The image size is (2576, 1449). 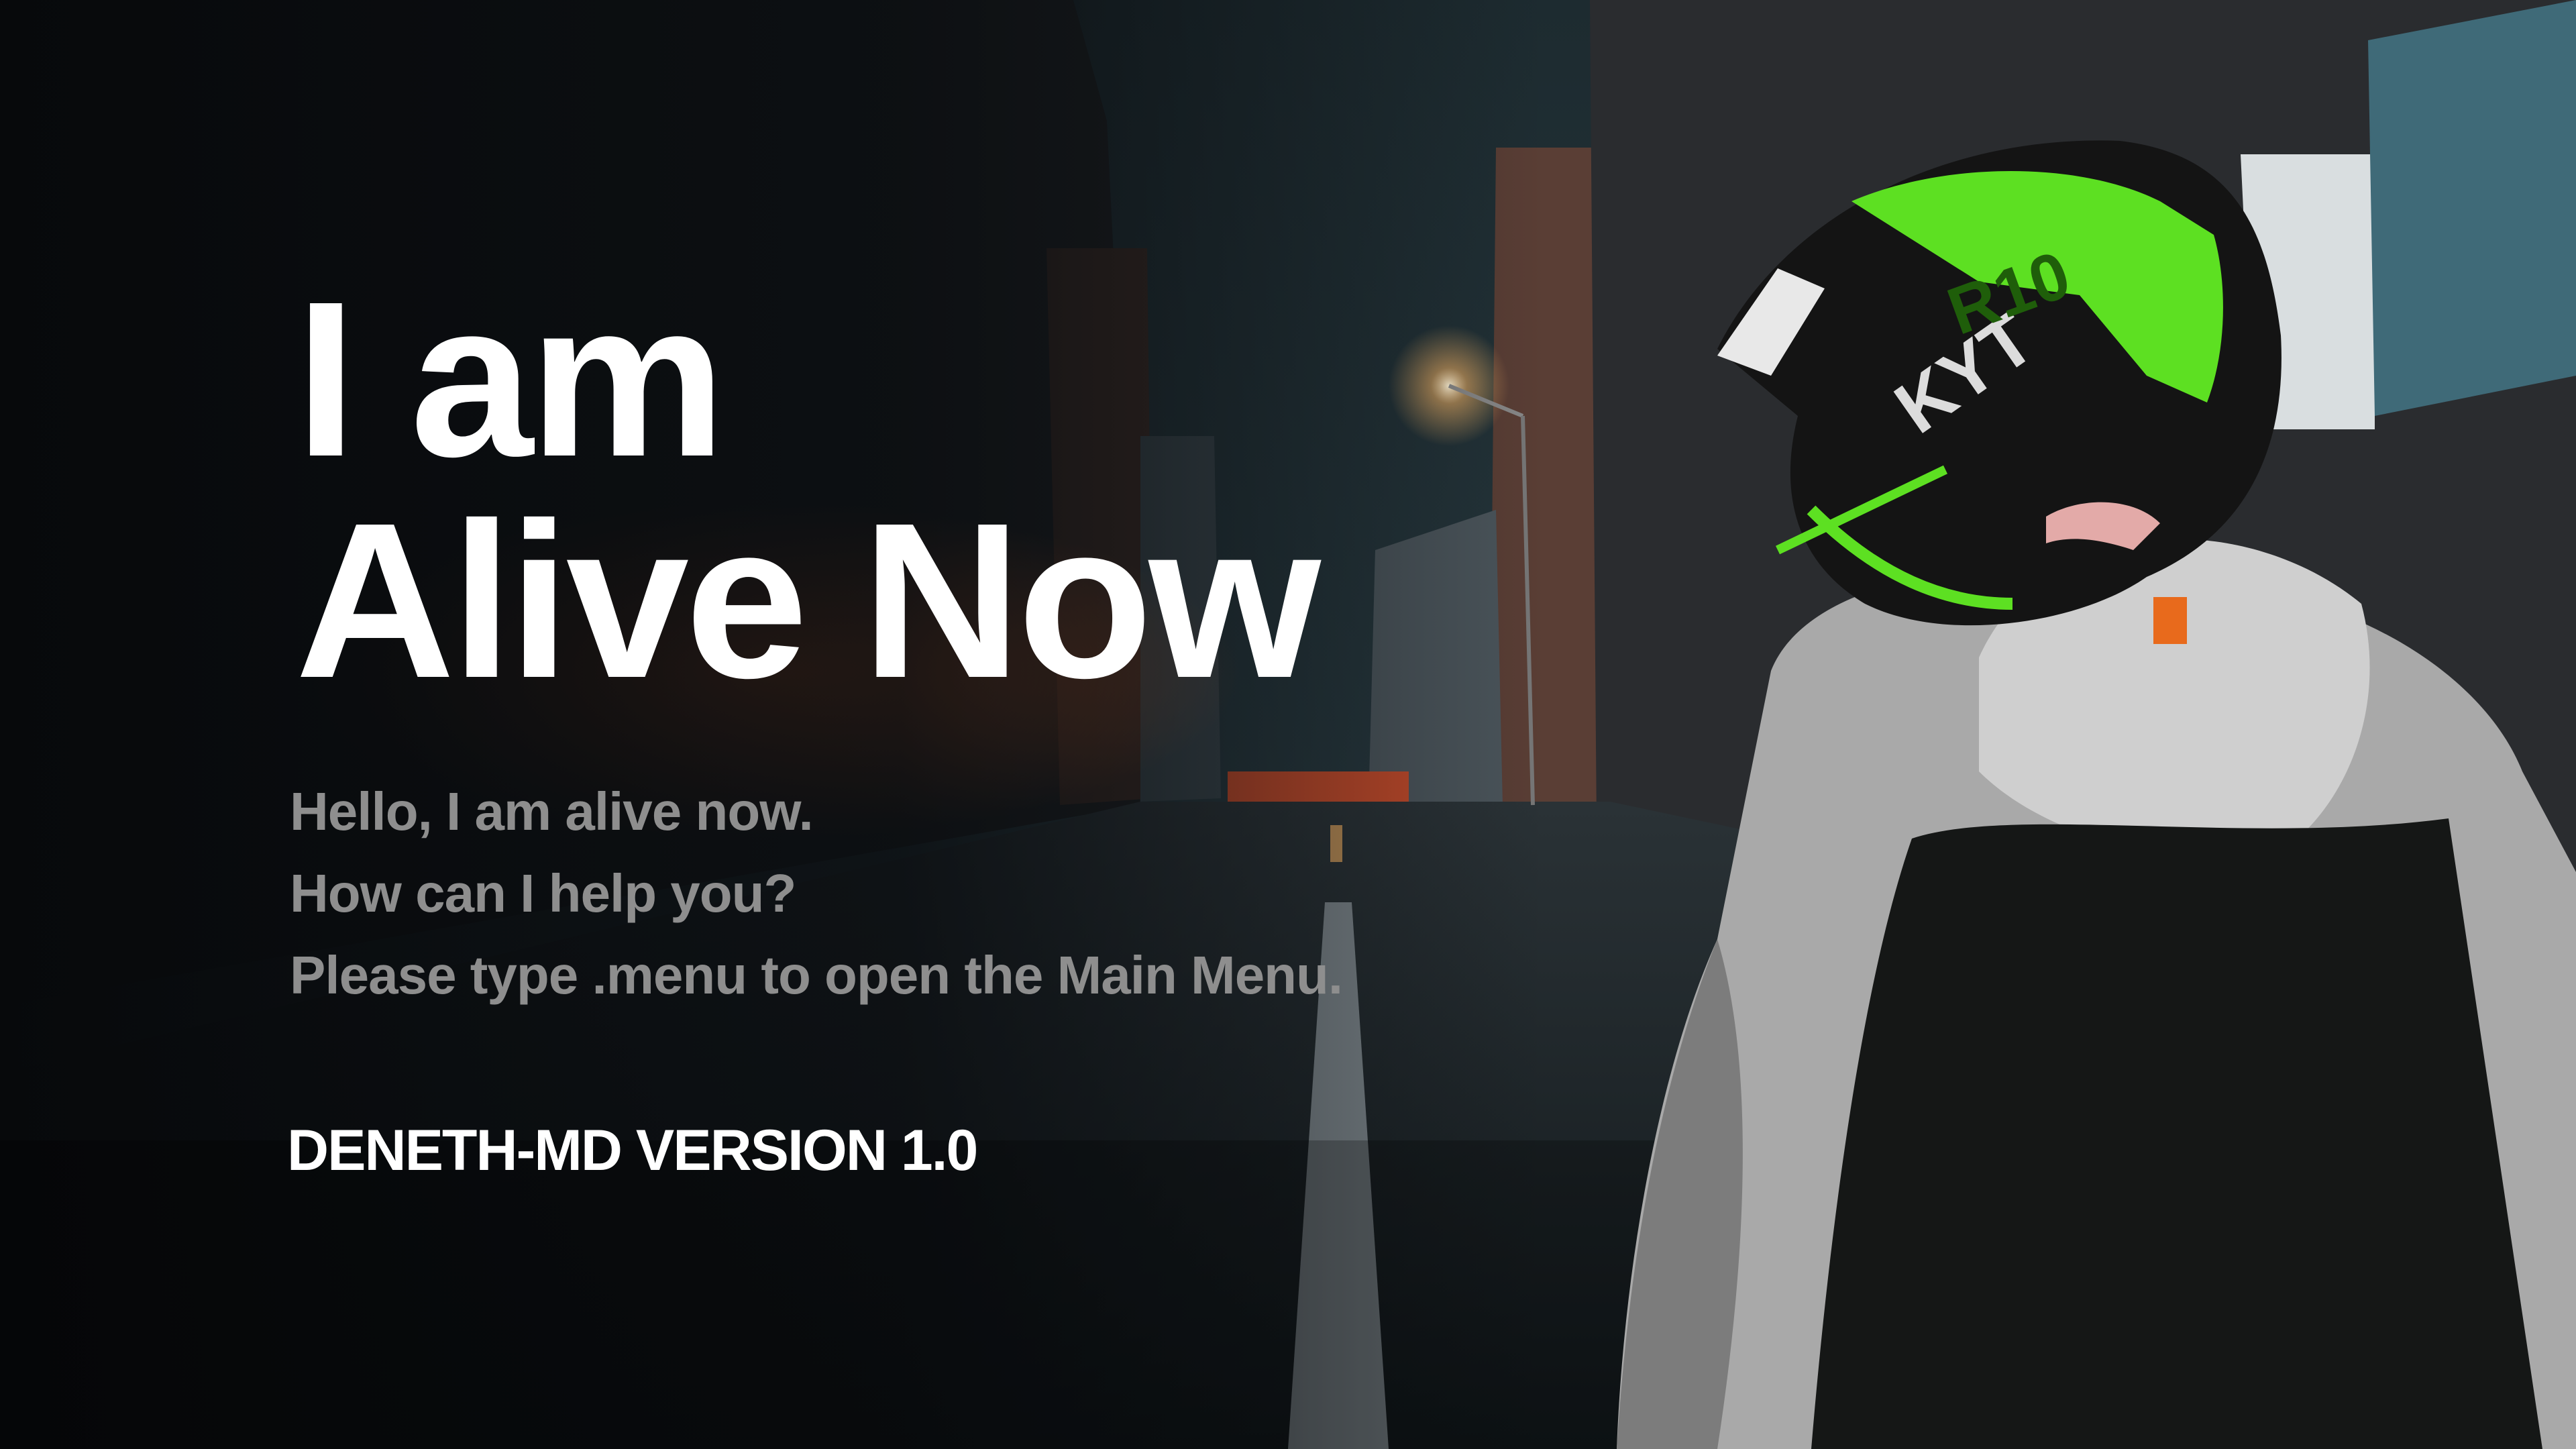 I want to click on headline-line-2: Alive Now, so click(x=808, y=600).